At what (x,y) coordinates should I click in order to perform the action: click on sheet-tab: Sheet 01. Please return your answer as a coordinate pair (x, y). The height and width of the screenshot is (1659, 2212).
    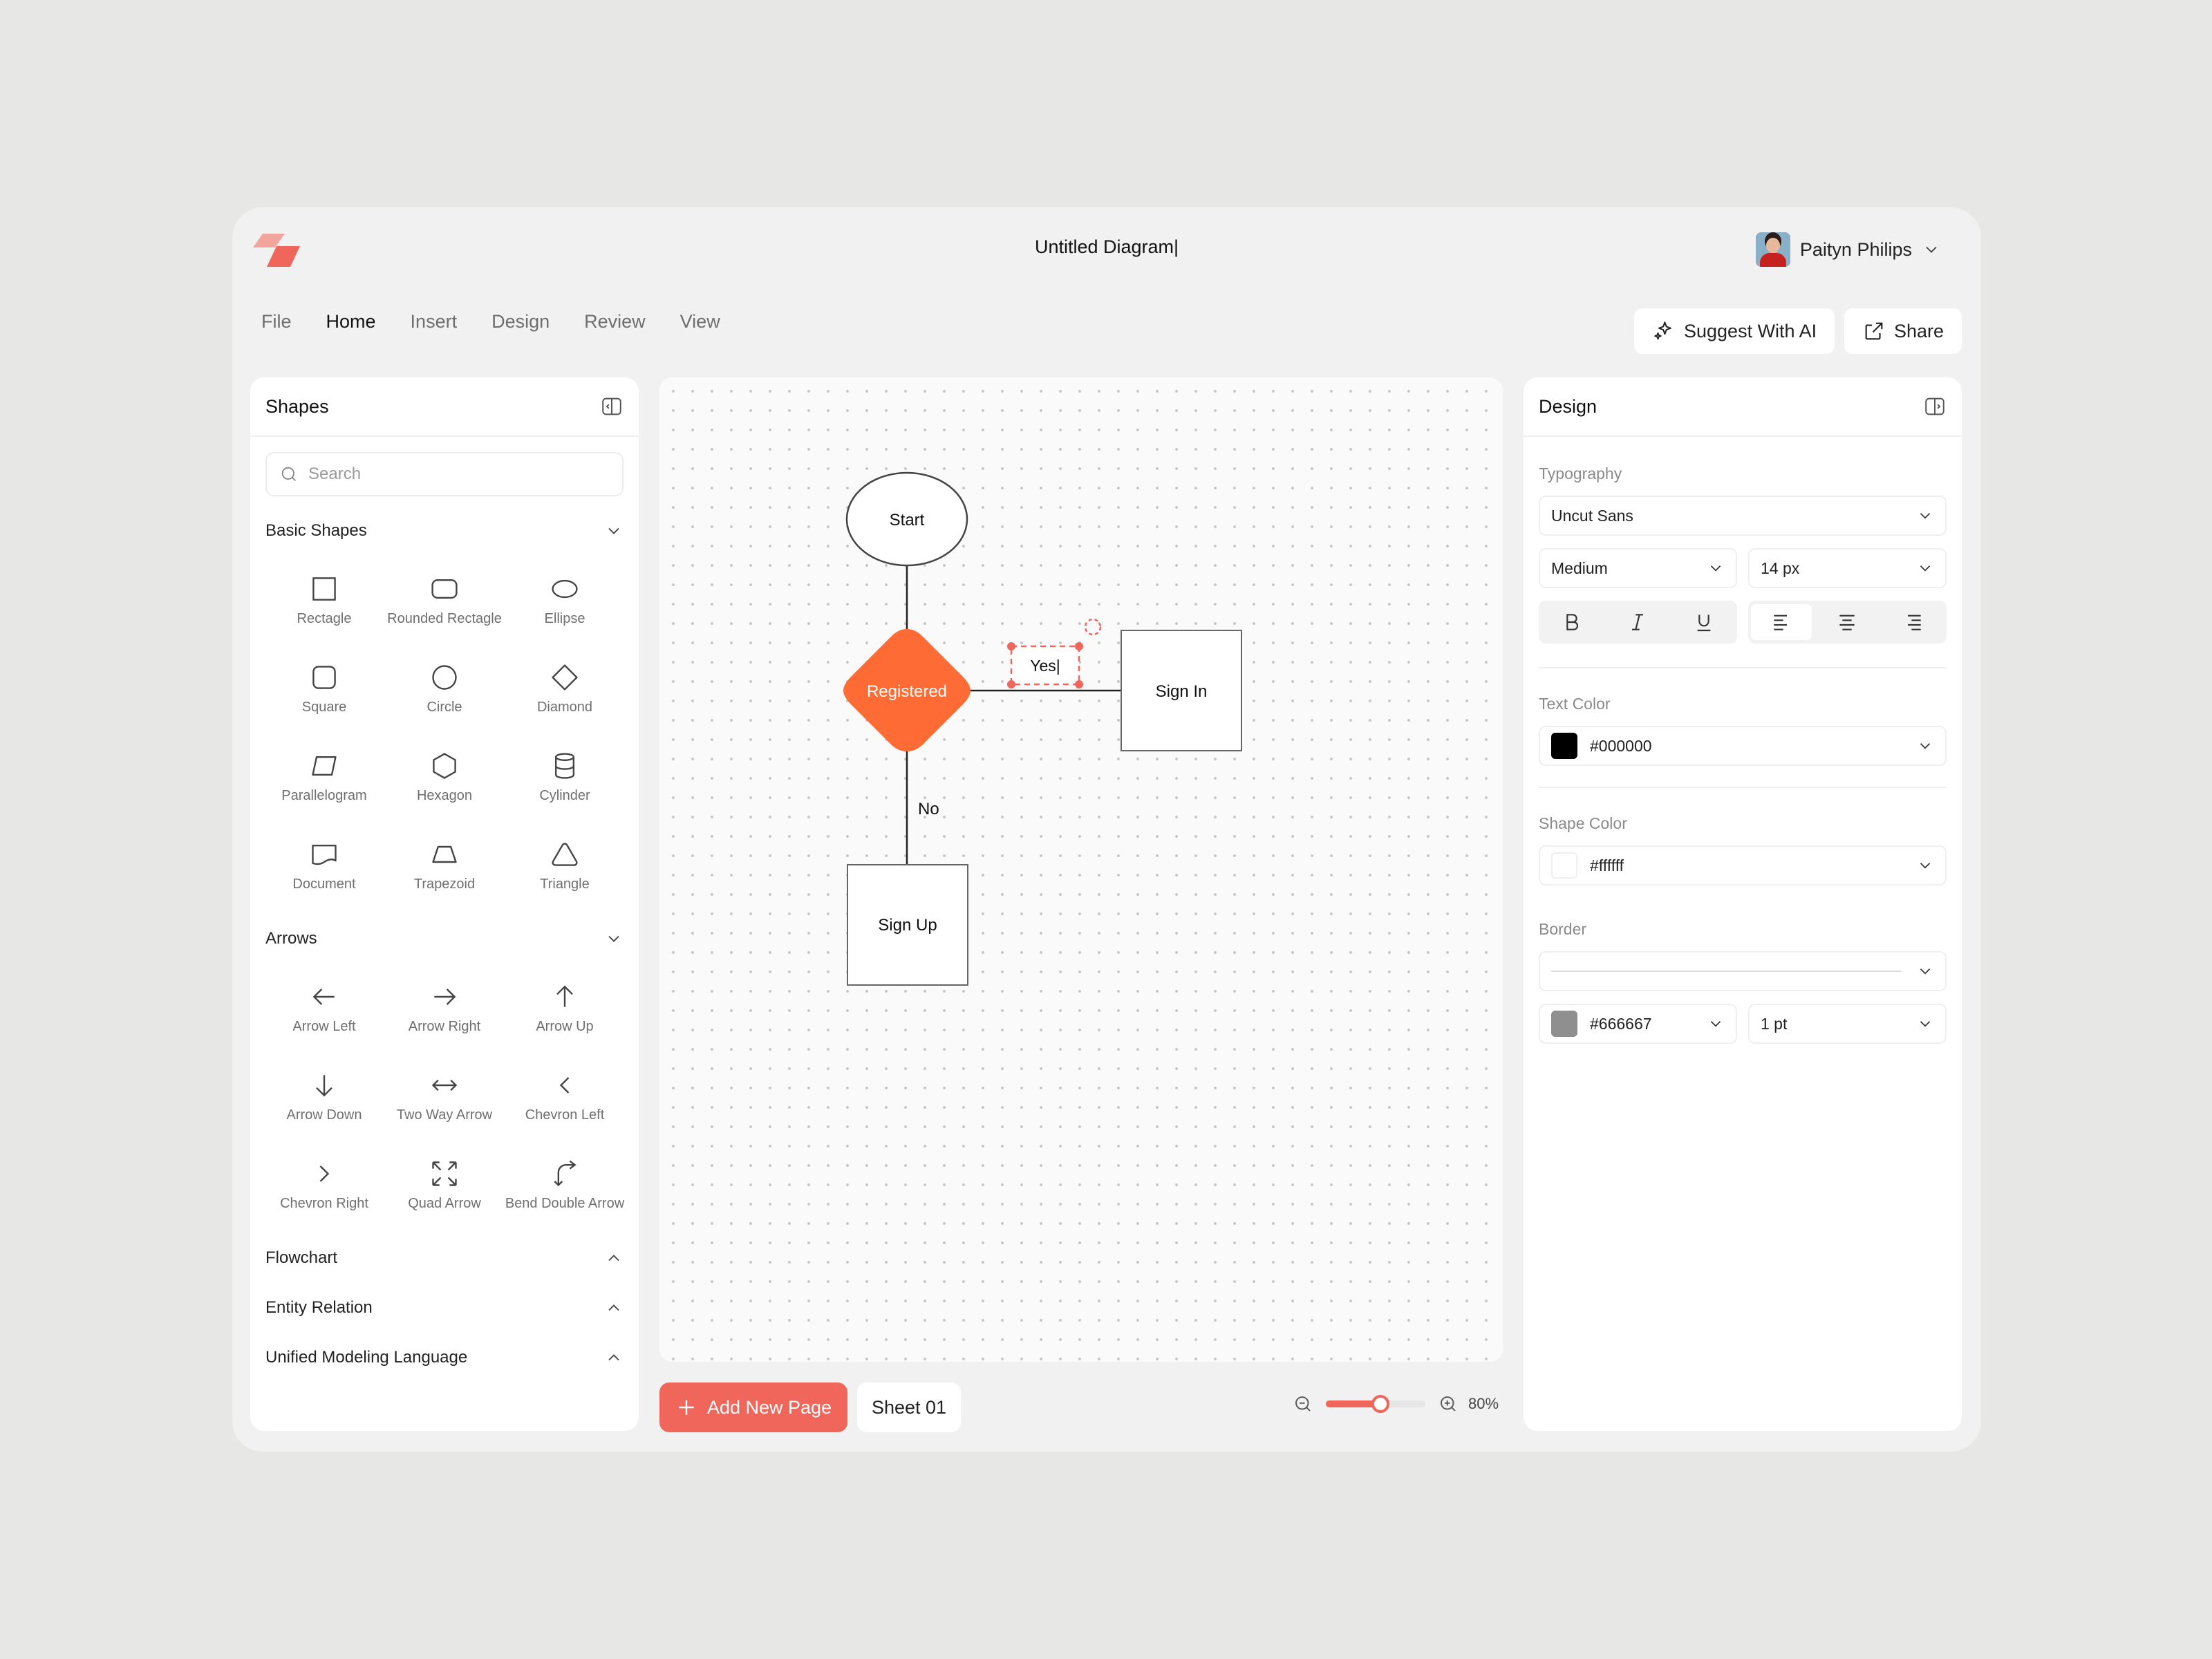
    Looking at the image, I should click on (909, 1407).